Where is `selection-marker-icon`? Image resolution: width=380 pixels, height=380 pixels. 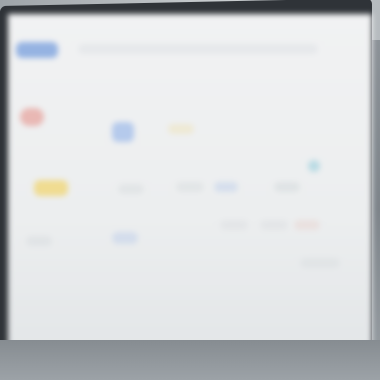
selection-marker-icon is located at coordinates (314, 166).